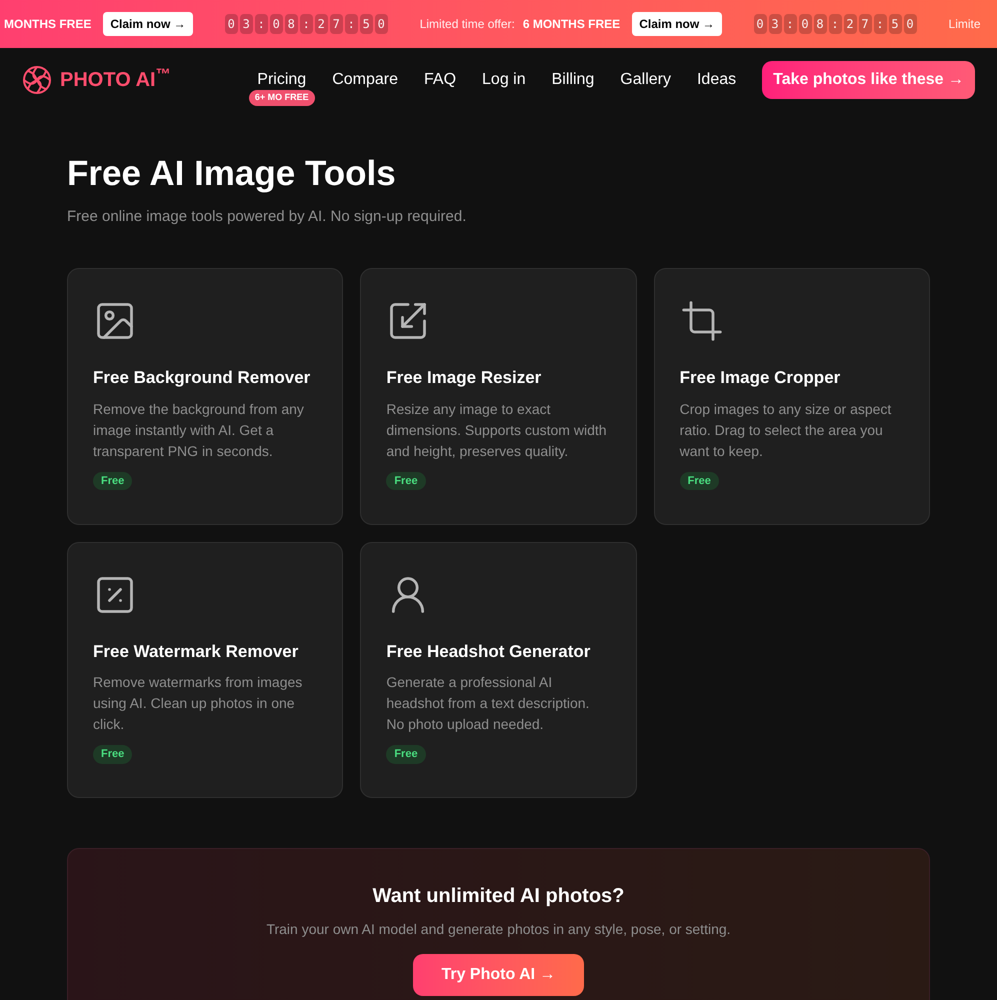 The height and width of the screenshot is (1000, 997). What do you see at coordinates (440, 80) in the screenshot?
I see `nav-link: FAQ` at bounding box center [440, 80].